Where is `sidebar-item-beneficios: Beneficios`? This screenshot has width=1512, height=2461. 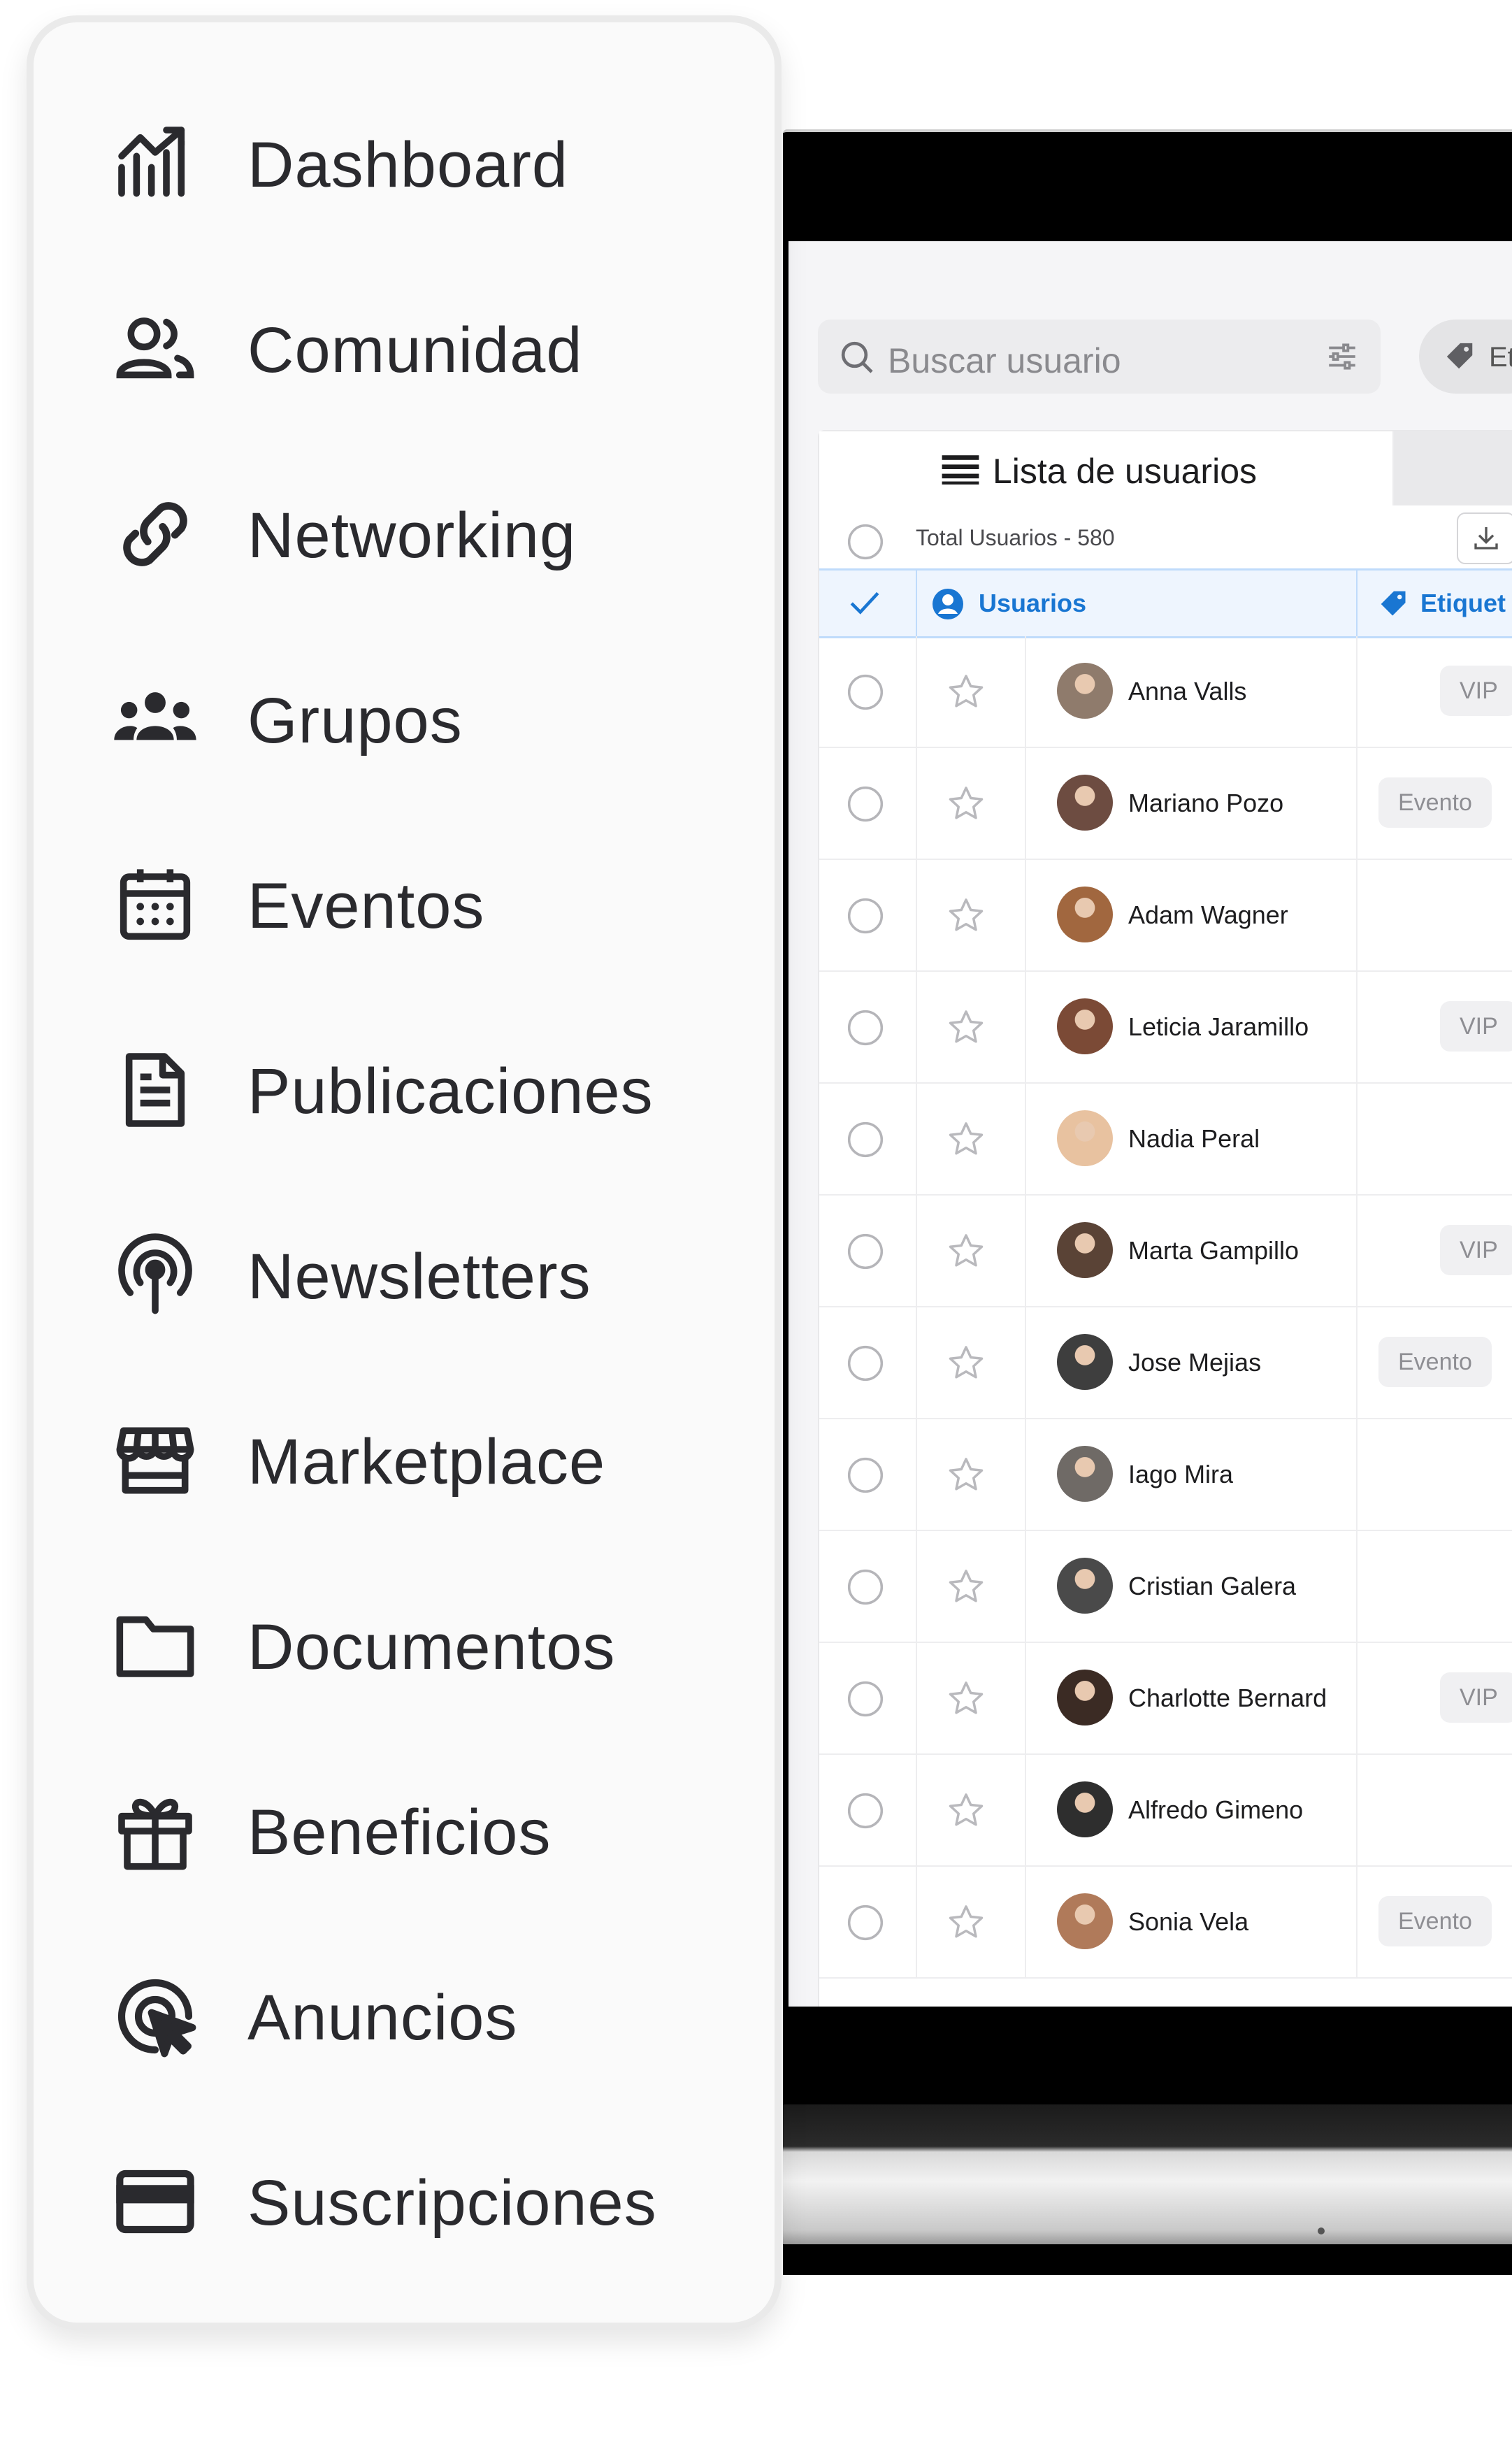
sidebar-item-beneficios: Beneficios is located at coordinates (405, 1831).